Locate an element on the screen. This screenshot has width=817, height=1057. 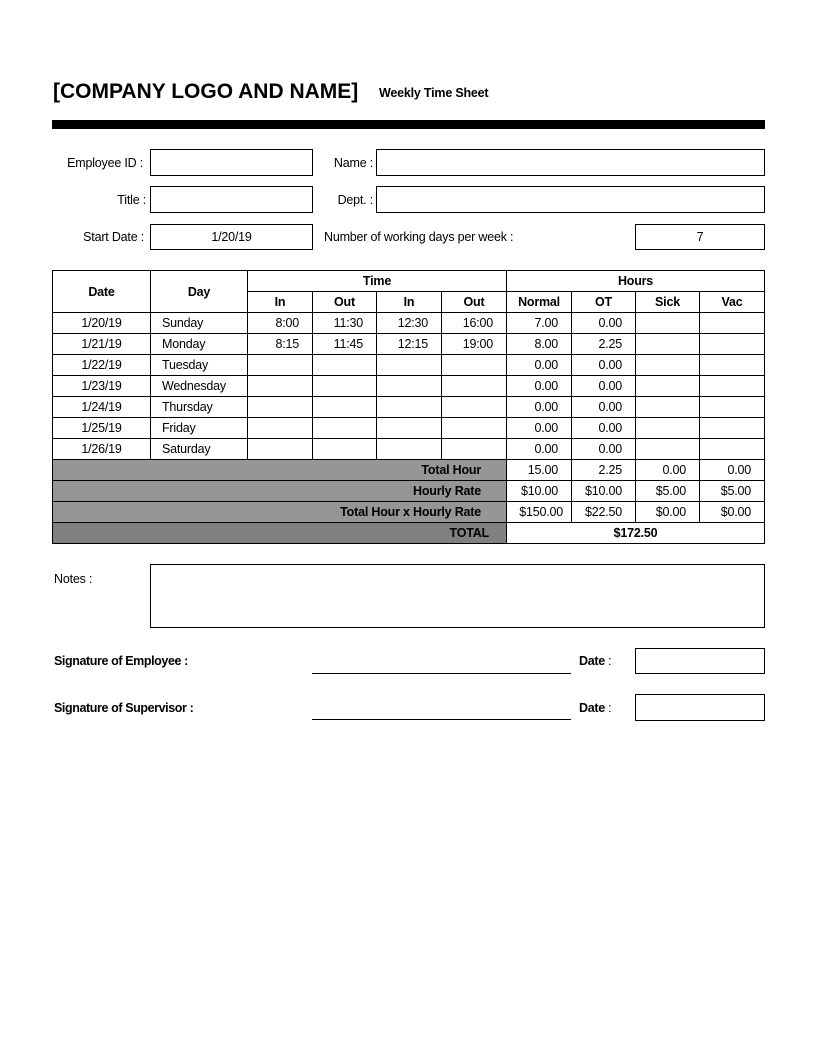
cell-normal: 7.00 is located at coordinates (539, 323).